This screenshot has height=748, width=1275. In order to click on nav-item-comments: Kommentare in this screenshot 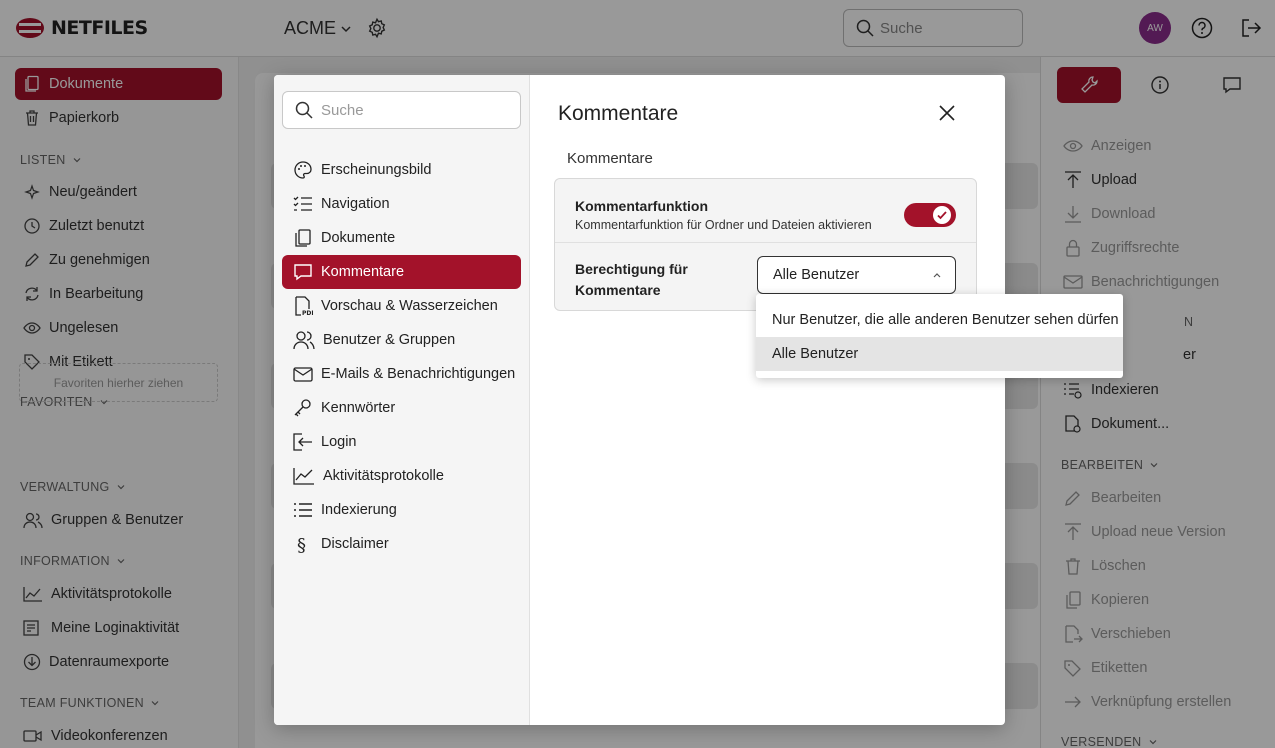, I will do `click(401, 272)`.